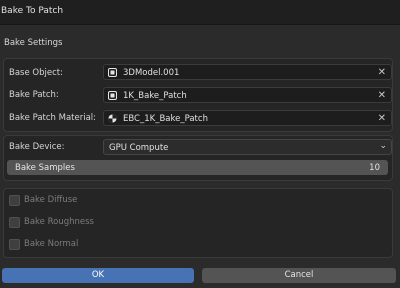  What do you see at coordinates (197, 167) in the screenshot?
I see `bake-samples-slider: Bake Samples 10` at bounding box center [197, 167].